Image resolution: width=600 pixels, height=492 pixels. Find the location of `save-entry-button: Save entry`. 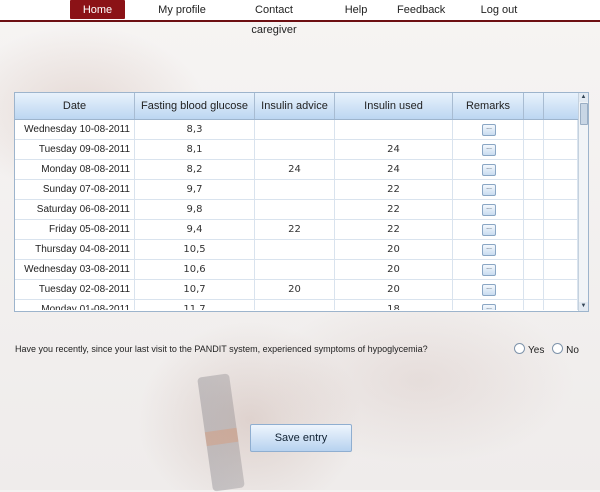

save-entry-button: Save entry is located at coordinates (301, 438).